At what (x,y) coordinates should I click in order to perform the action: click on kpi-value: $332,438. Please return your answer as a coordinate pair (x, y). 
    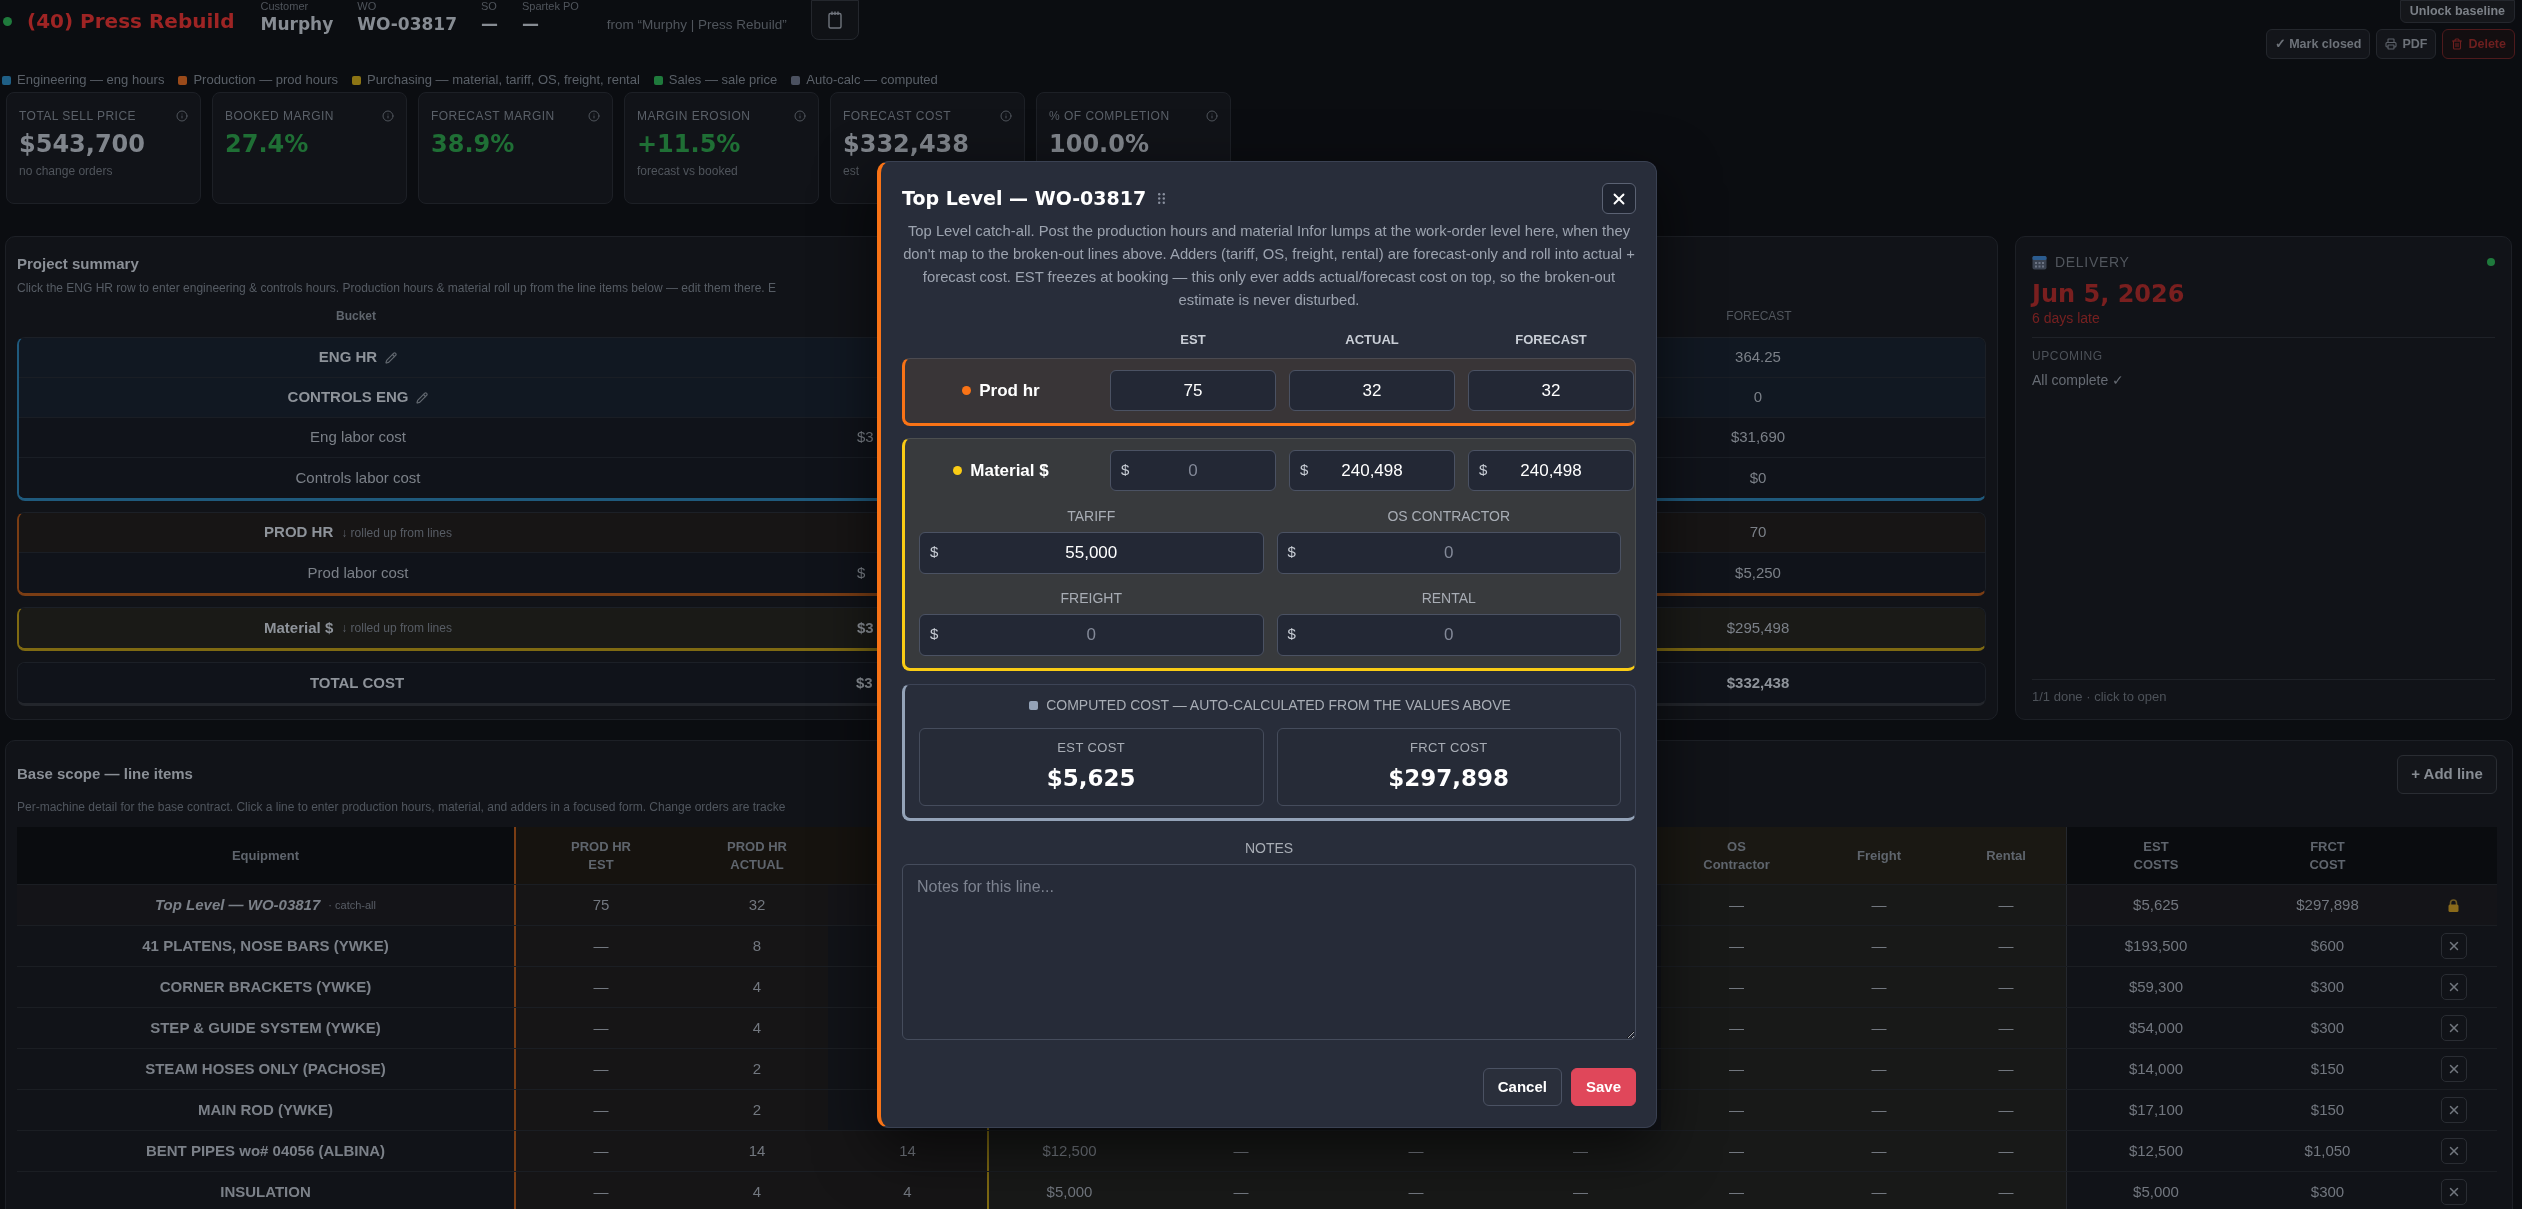
    Looking at the image, I should click on (906, 144).